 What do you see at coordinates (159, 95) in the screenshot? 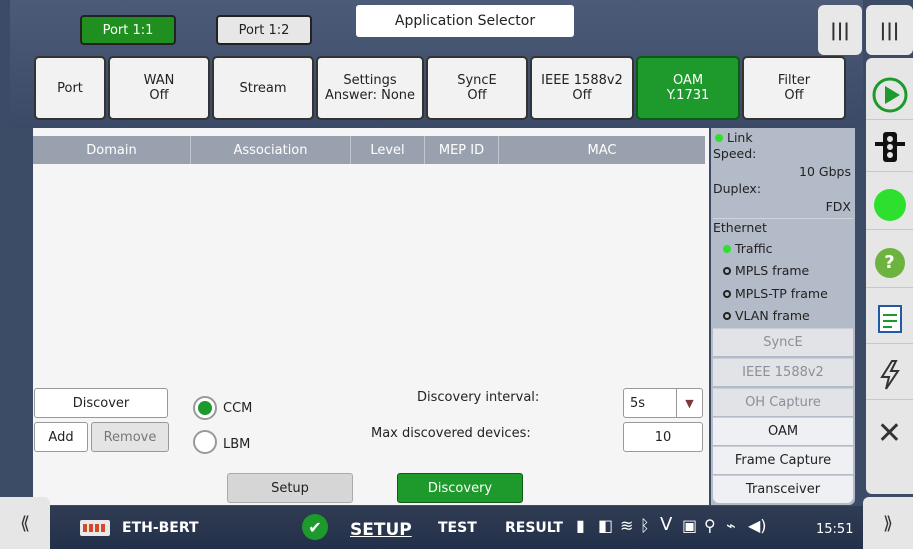
I see `tab-wan-value: Off` at bounding box center [159, 95].